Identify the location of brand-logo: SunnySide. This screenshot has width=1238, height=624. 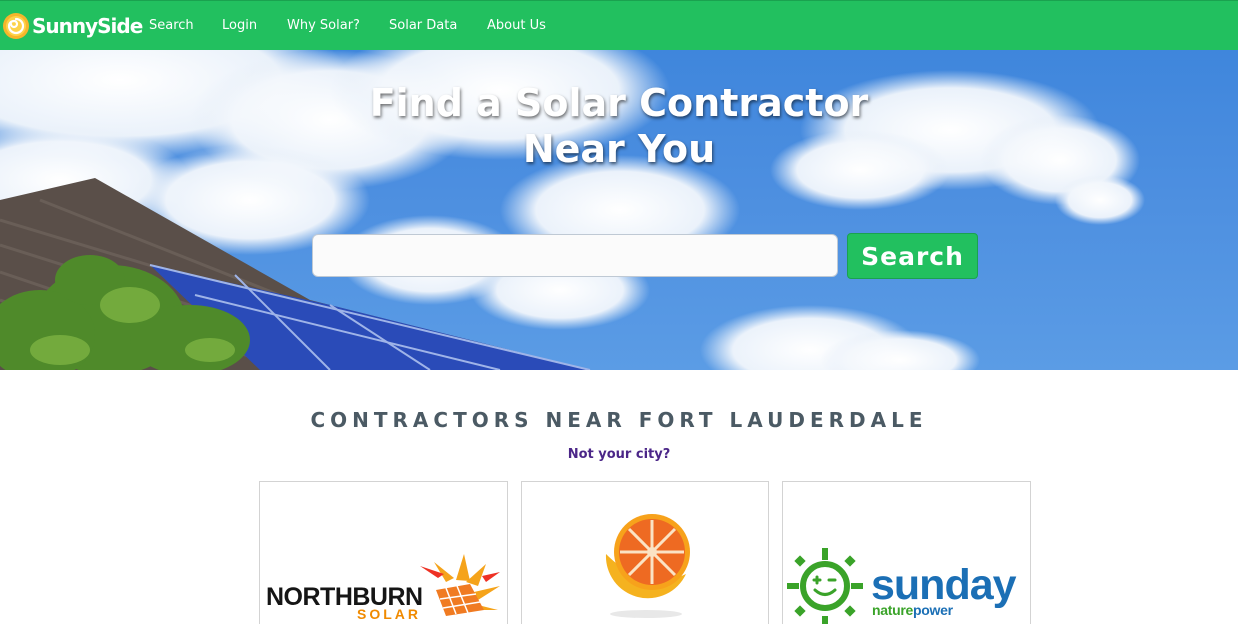
(72, 26).